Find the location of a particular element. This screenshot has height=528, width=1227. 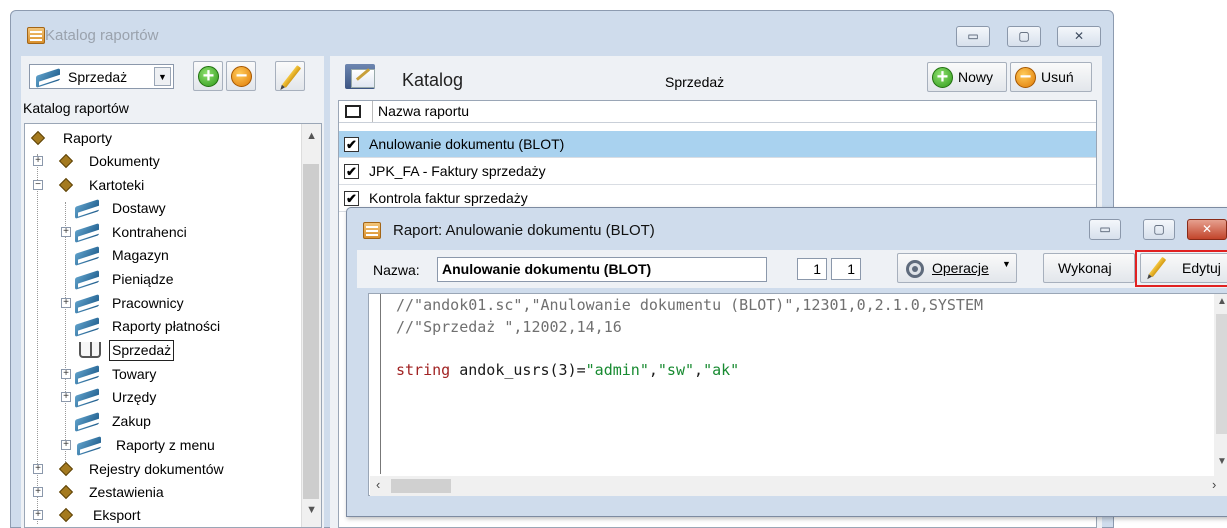

tree-item-label: Rejestry dokumentów is located at coordinates (156, 469).